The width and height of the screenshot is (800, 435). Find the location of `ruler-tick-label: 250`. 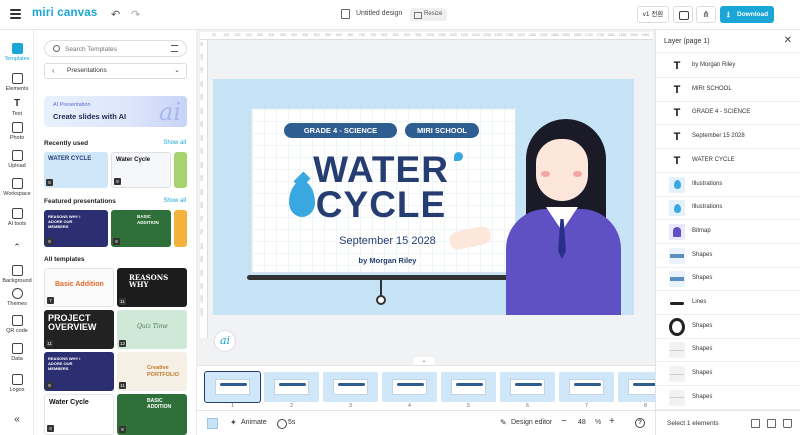

ruler-tick-label: 250 is located at coordinates (260, 35).